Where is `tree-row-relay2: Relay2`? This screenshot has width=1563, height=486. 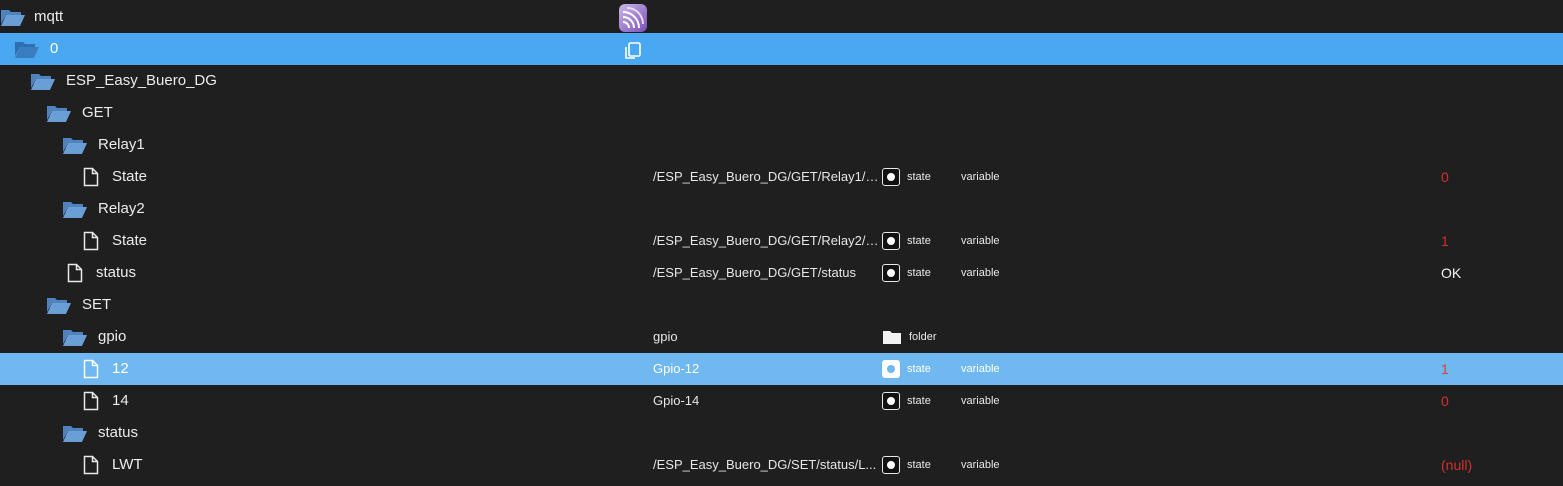
tree-row-relay2: Relay2 is located at coordinates (781, 209).